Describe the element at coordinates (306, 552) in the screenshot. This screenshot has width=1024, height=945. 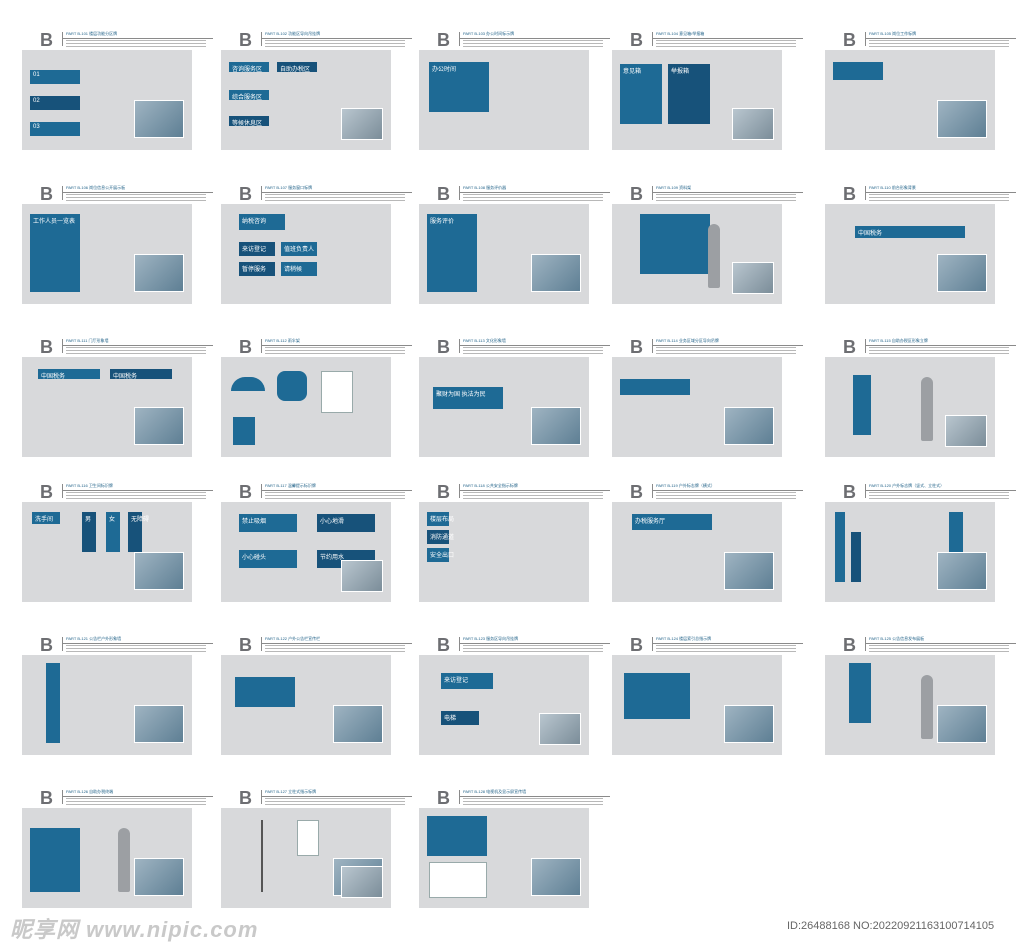
I see `design-panel: 禁止吸烟 小心地滑 小心碰头 节约用水` at that location.